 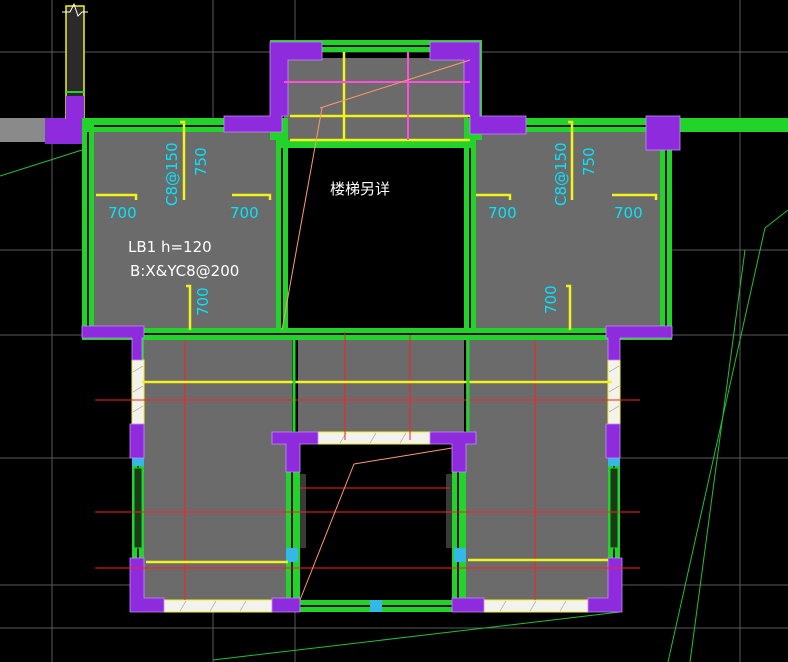 I want to click on left-dim-c: 700, so click(x=203, y=301).